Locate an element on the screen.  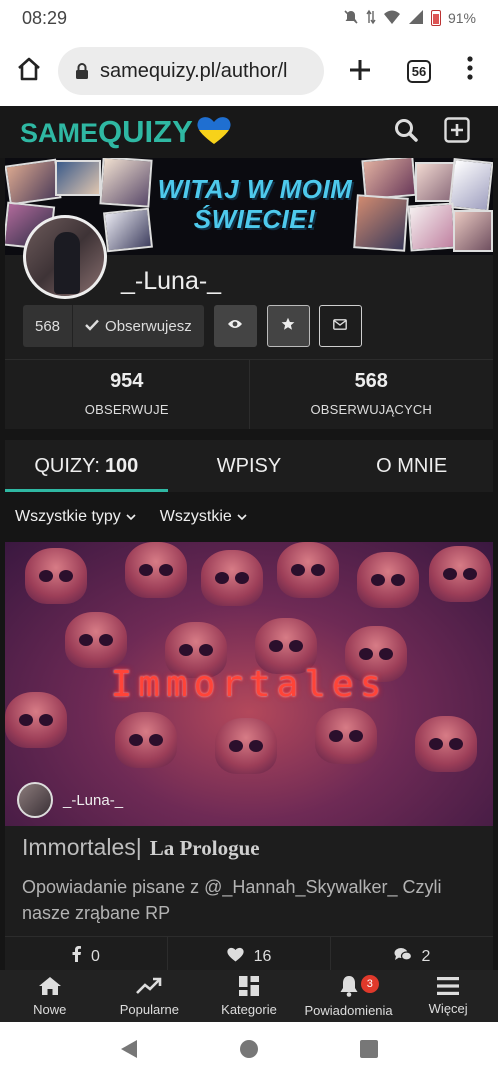
banner-line-2: ŚWIECIE! is located at coordinates (255, 219).